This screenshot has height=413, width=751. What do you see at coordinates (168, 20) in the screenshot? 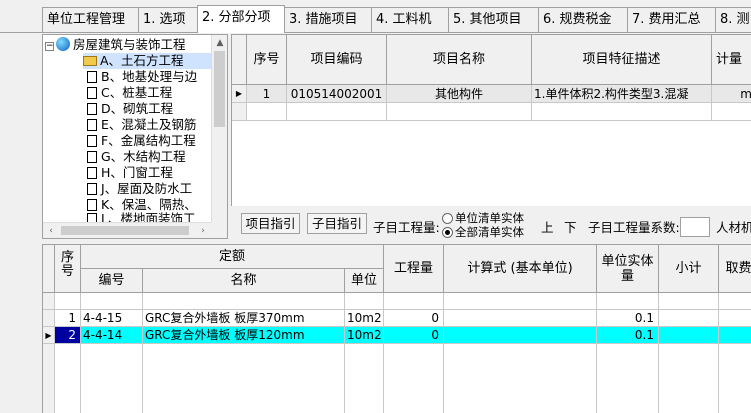
I see `tab-options: 1. 选项` at bounding box center [168, 20].